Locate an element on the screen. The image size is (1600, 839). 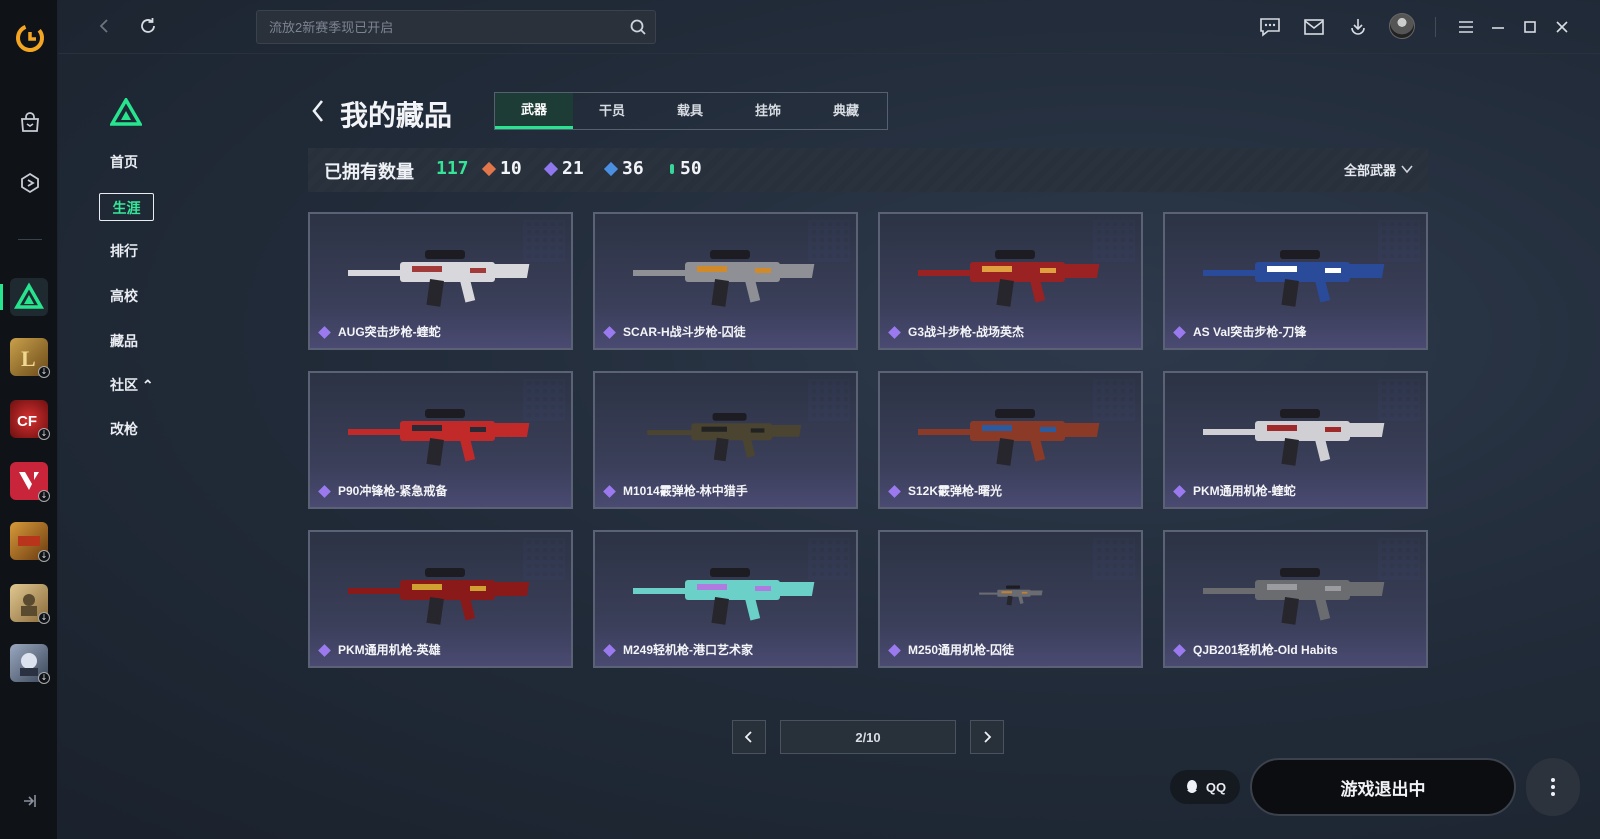
next-page-button is located at coordinates (987, 737).